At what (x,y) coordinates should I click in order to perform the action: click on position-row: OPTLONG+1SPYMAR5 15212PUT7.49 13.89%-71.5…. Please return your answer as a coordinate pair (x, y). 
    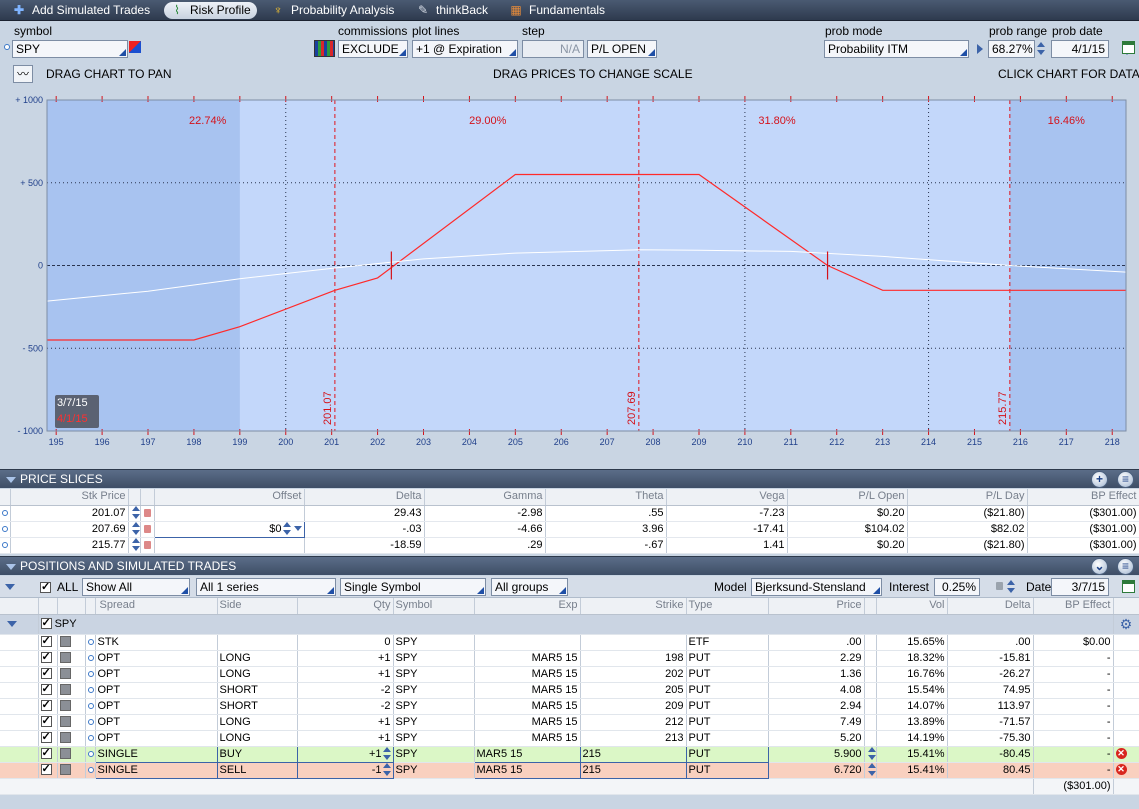
    Looking at the image, I should click on (569, 722).